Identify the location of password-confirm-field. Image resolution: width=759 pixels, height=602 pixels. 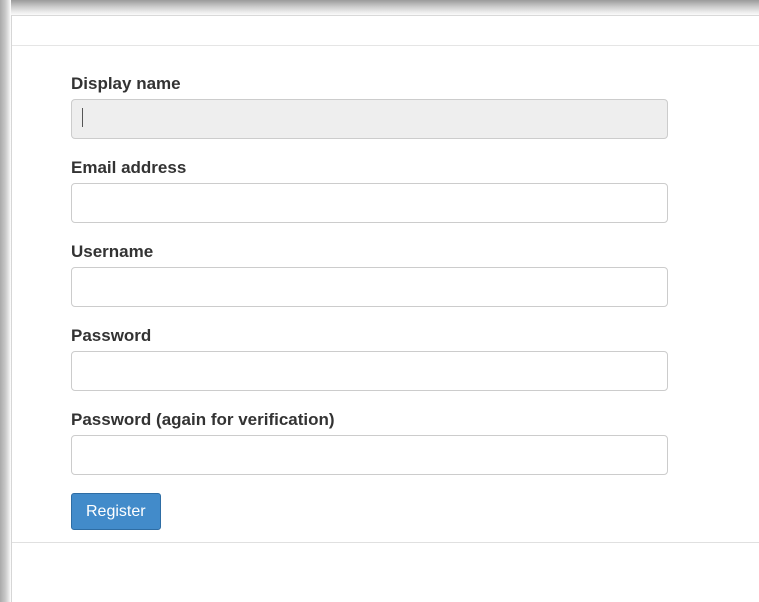
(369, 455).